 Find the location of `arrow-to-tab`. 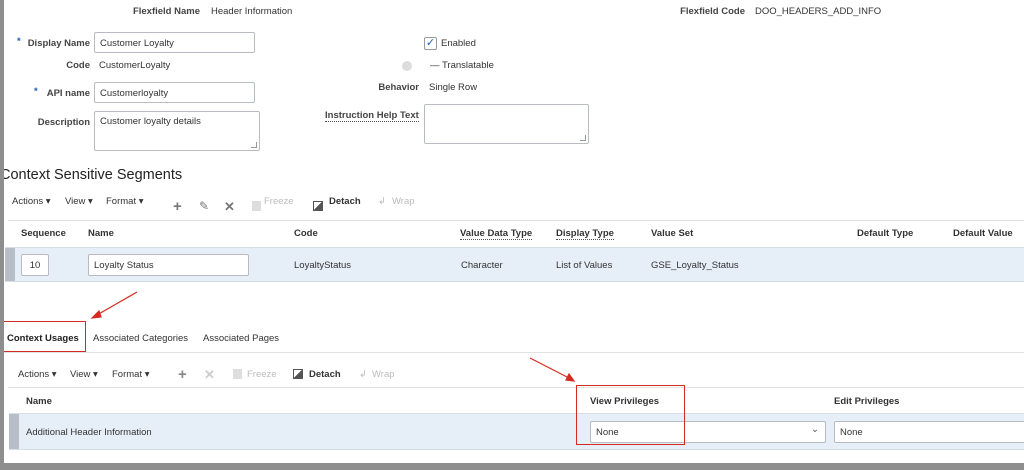

arrow-to-tab is located at coordinates (117, 303).